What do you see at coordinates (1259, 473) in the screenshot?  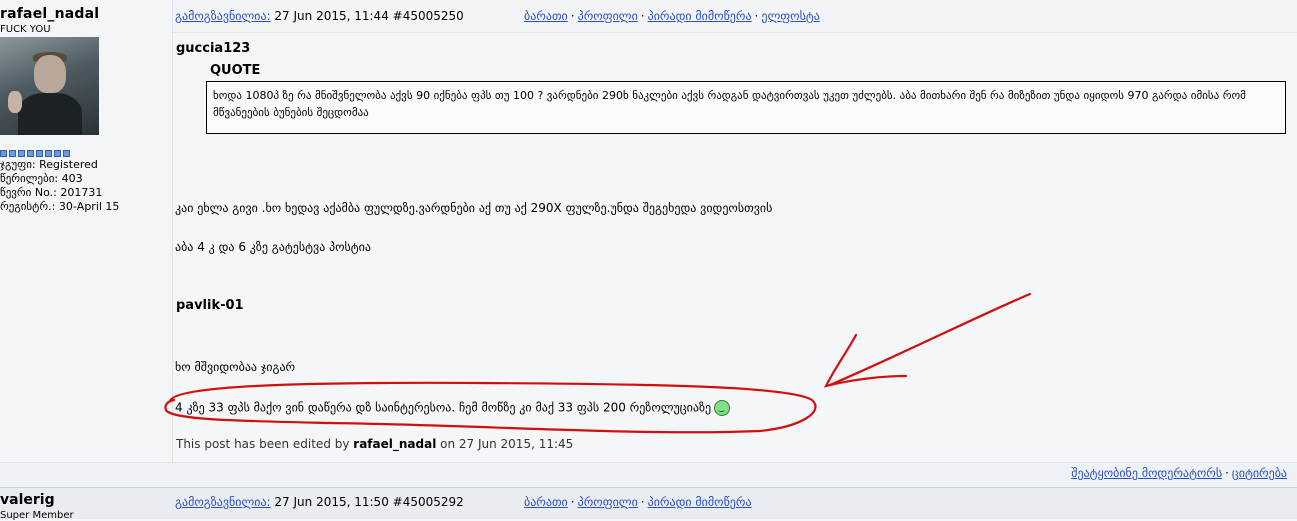 I see `quote-post-link: ციტირება` at bounding box center [1259, 473].